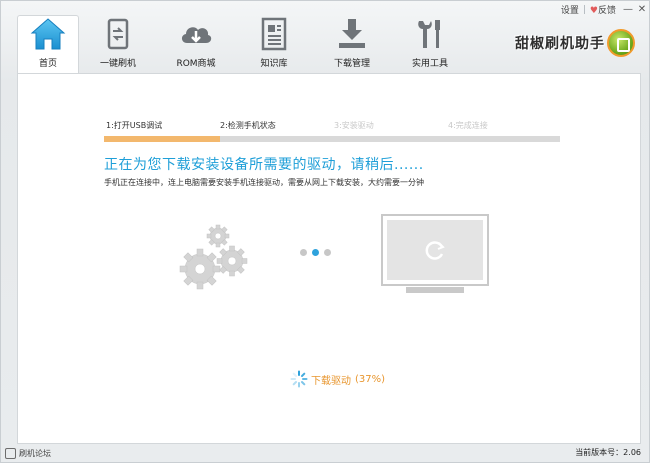 This screenshot has height=463, width=650. What do you see at coordinates (429, 64) in the screenshot?
I see `nav-label: 实用工具` at bounding box center [429, 64].